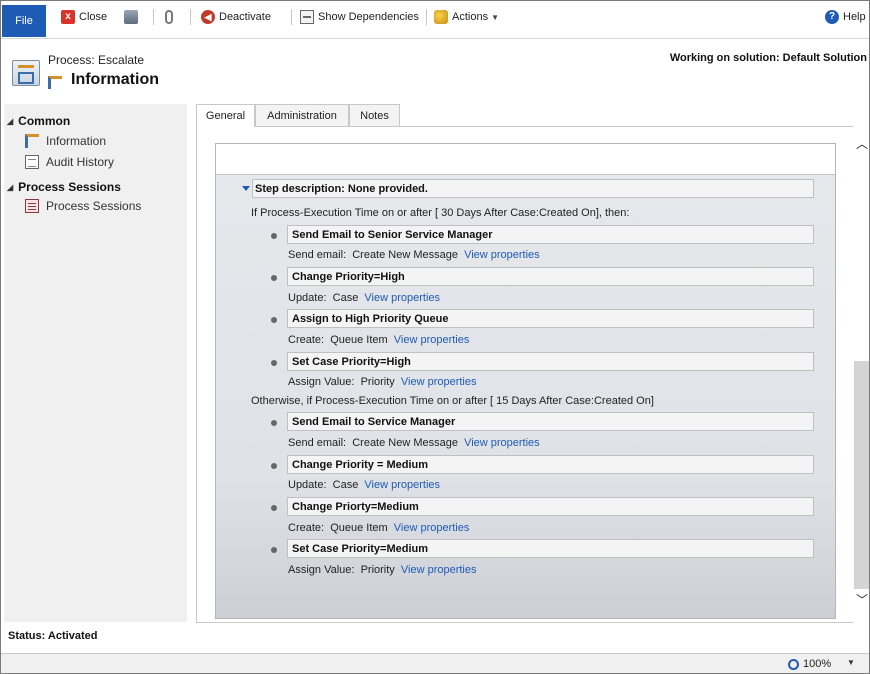 The height and width of the screenshot is (674, 870). I want to click on action-step-title: Change Priority=High, so click(348, 276).